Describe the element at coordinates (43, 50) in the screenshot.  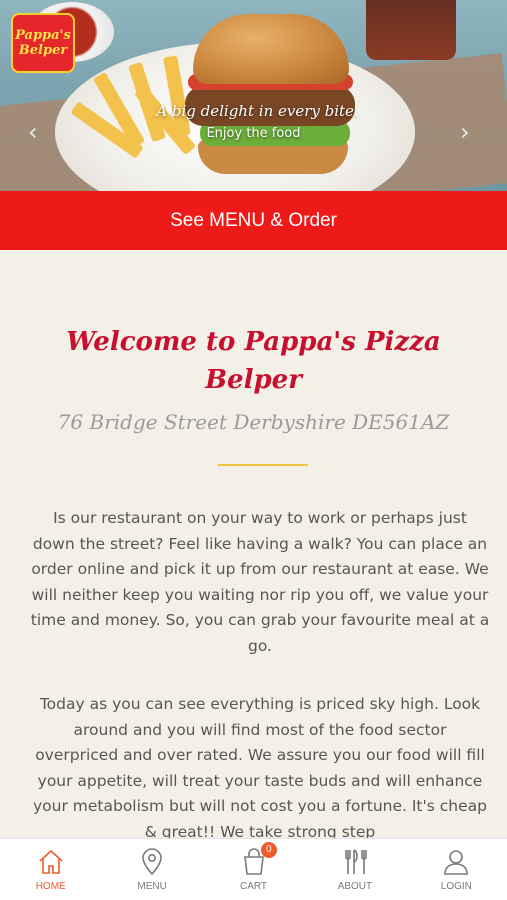
I see `brand-logo-line2: Belper` at that location.